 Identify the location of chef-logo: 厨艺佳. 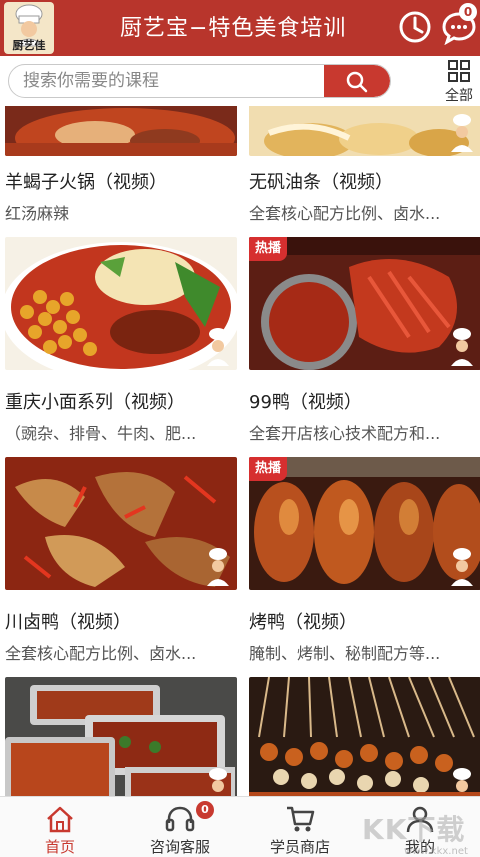
(29, 28).